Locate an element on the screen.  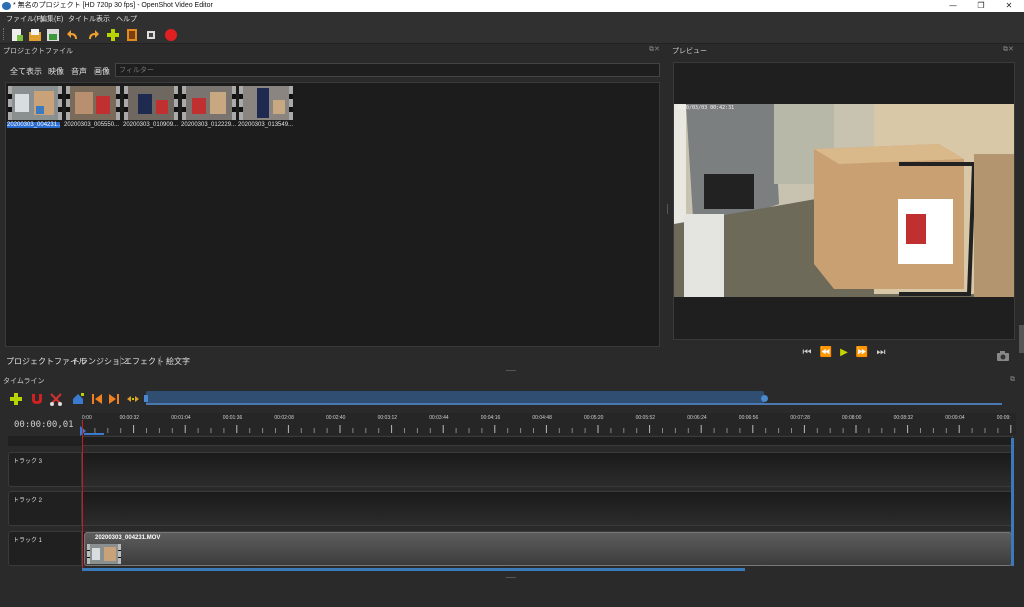
zoom-handle-left is located at coordinates (146, 398).